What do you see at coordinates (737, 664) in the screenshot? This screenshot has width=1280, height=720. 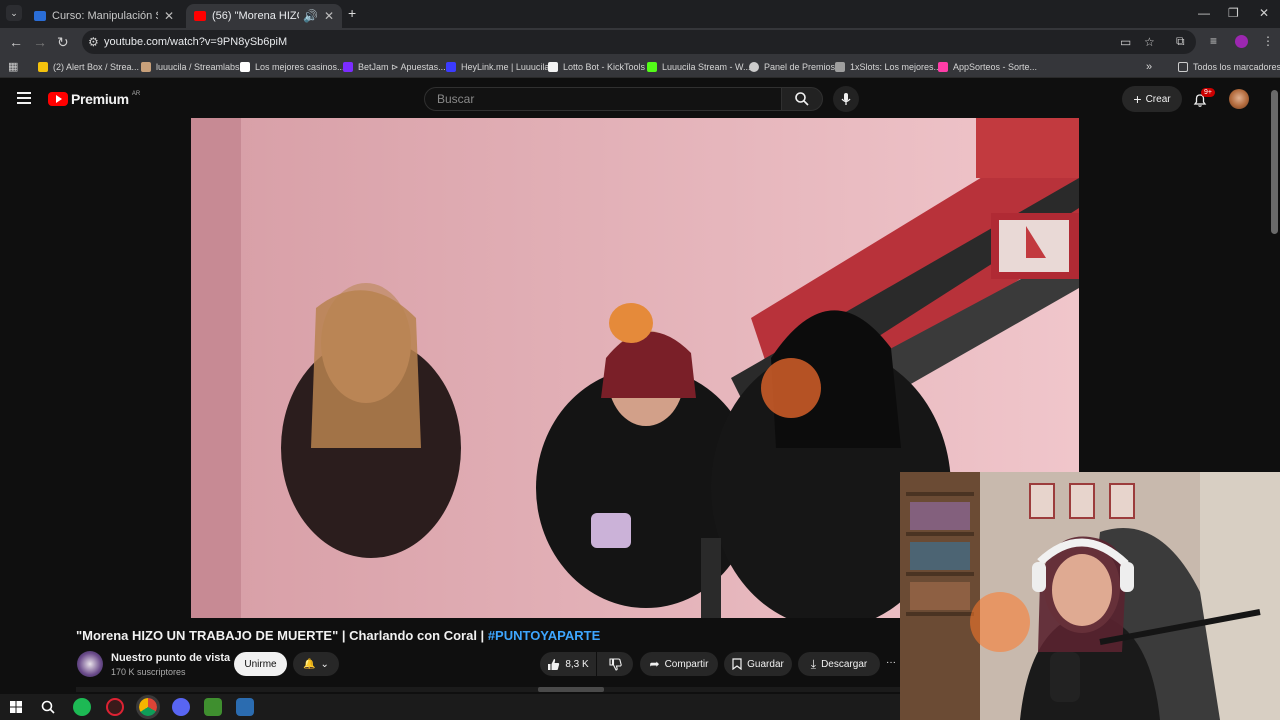 I see `bookmark-icon` at bounding box center [737, 664].